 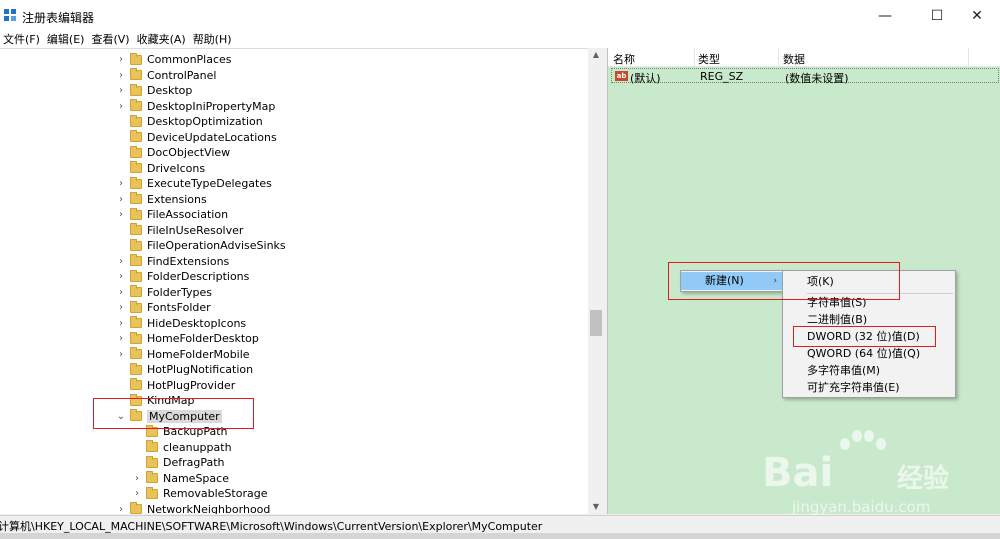 I want to click on menu-new-multistring: 多字符串值(M), so click(x=869, y=371).